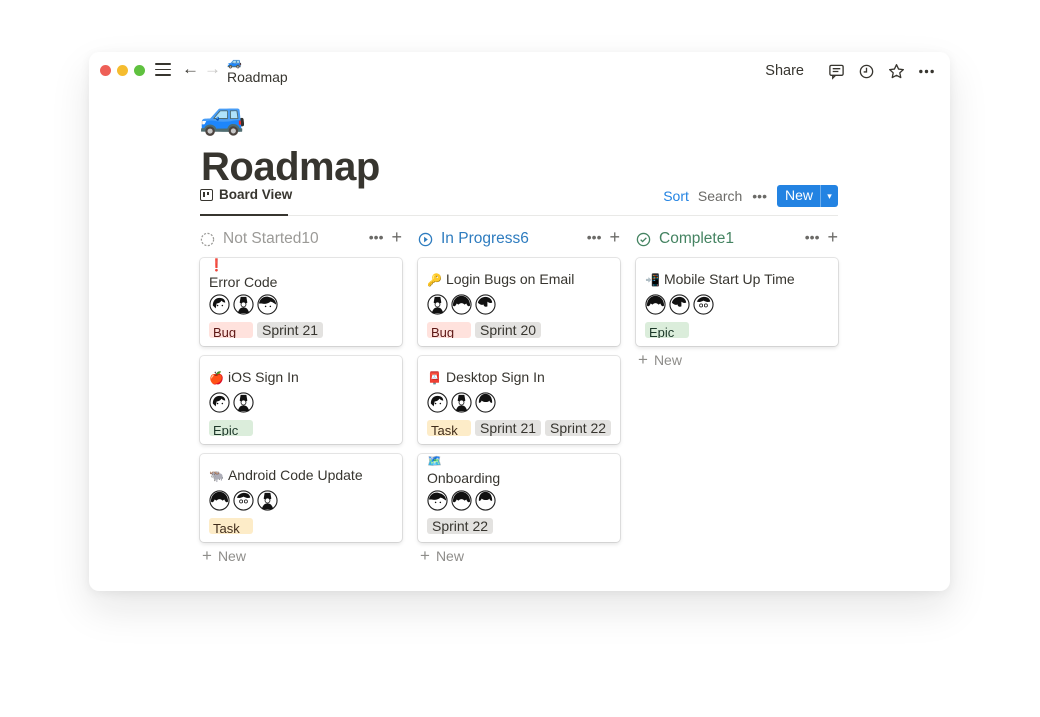  I want to click on card-tags: Task Sprint 21 Sprint 22, so click(519, 428).